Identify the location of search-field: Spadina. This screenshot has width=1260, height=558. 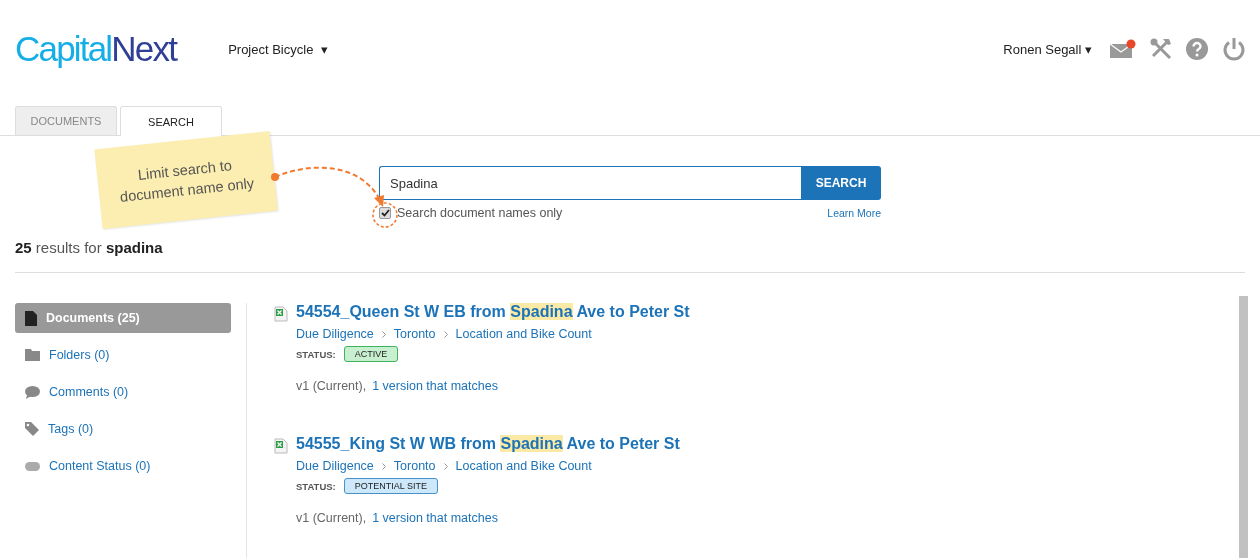
(590, 183).